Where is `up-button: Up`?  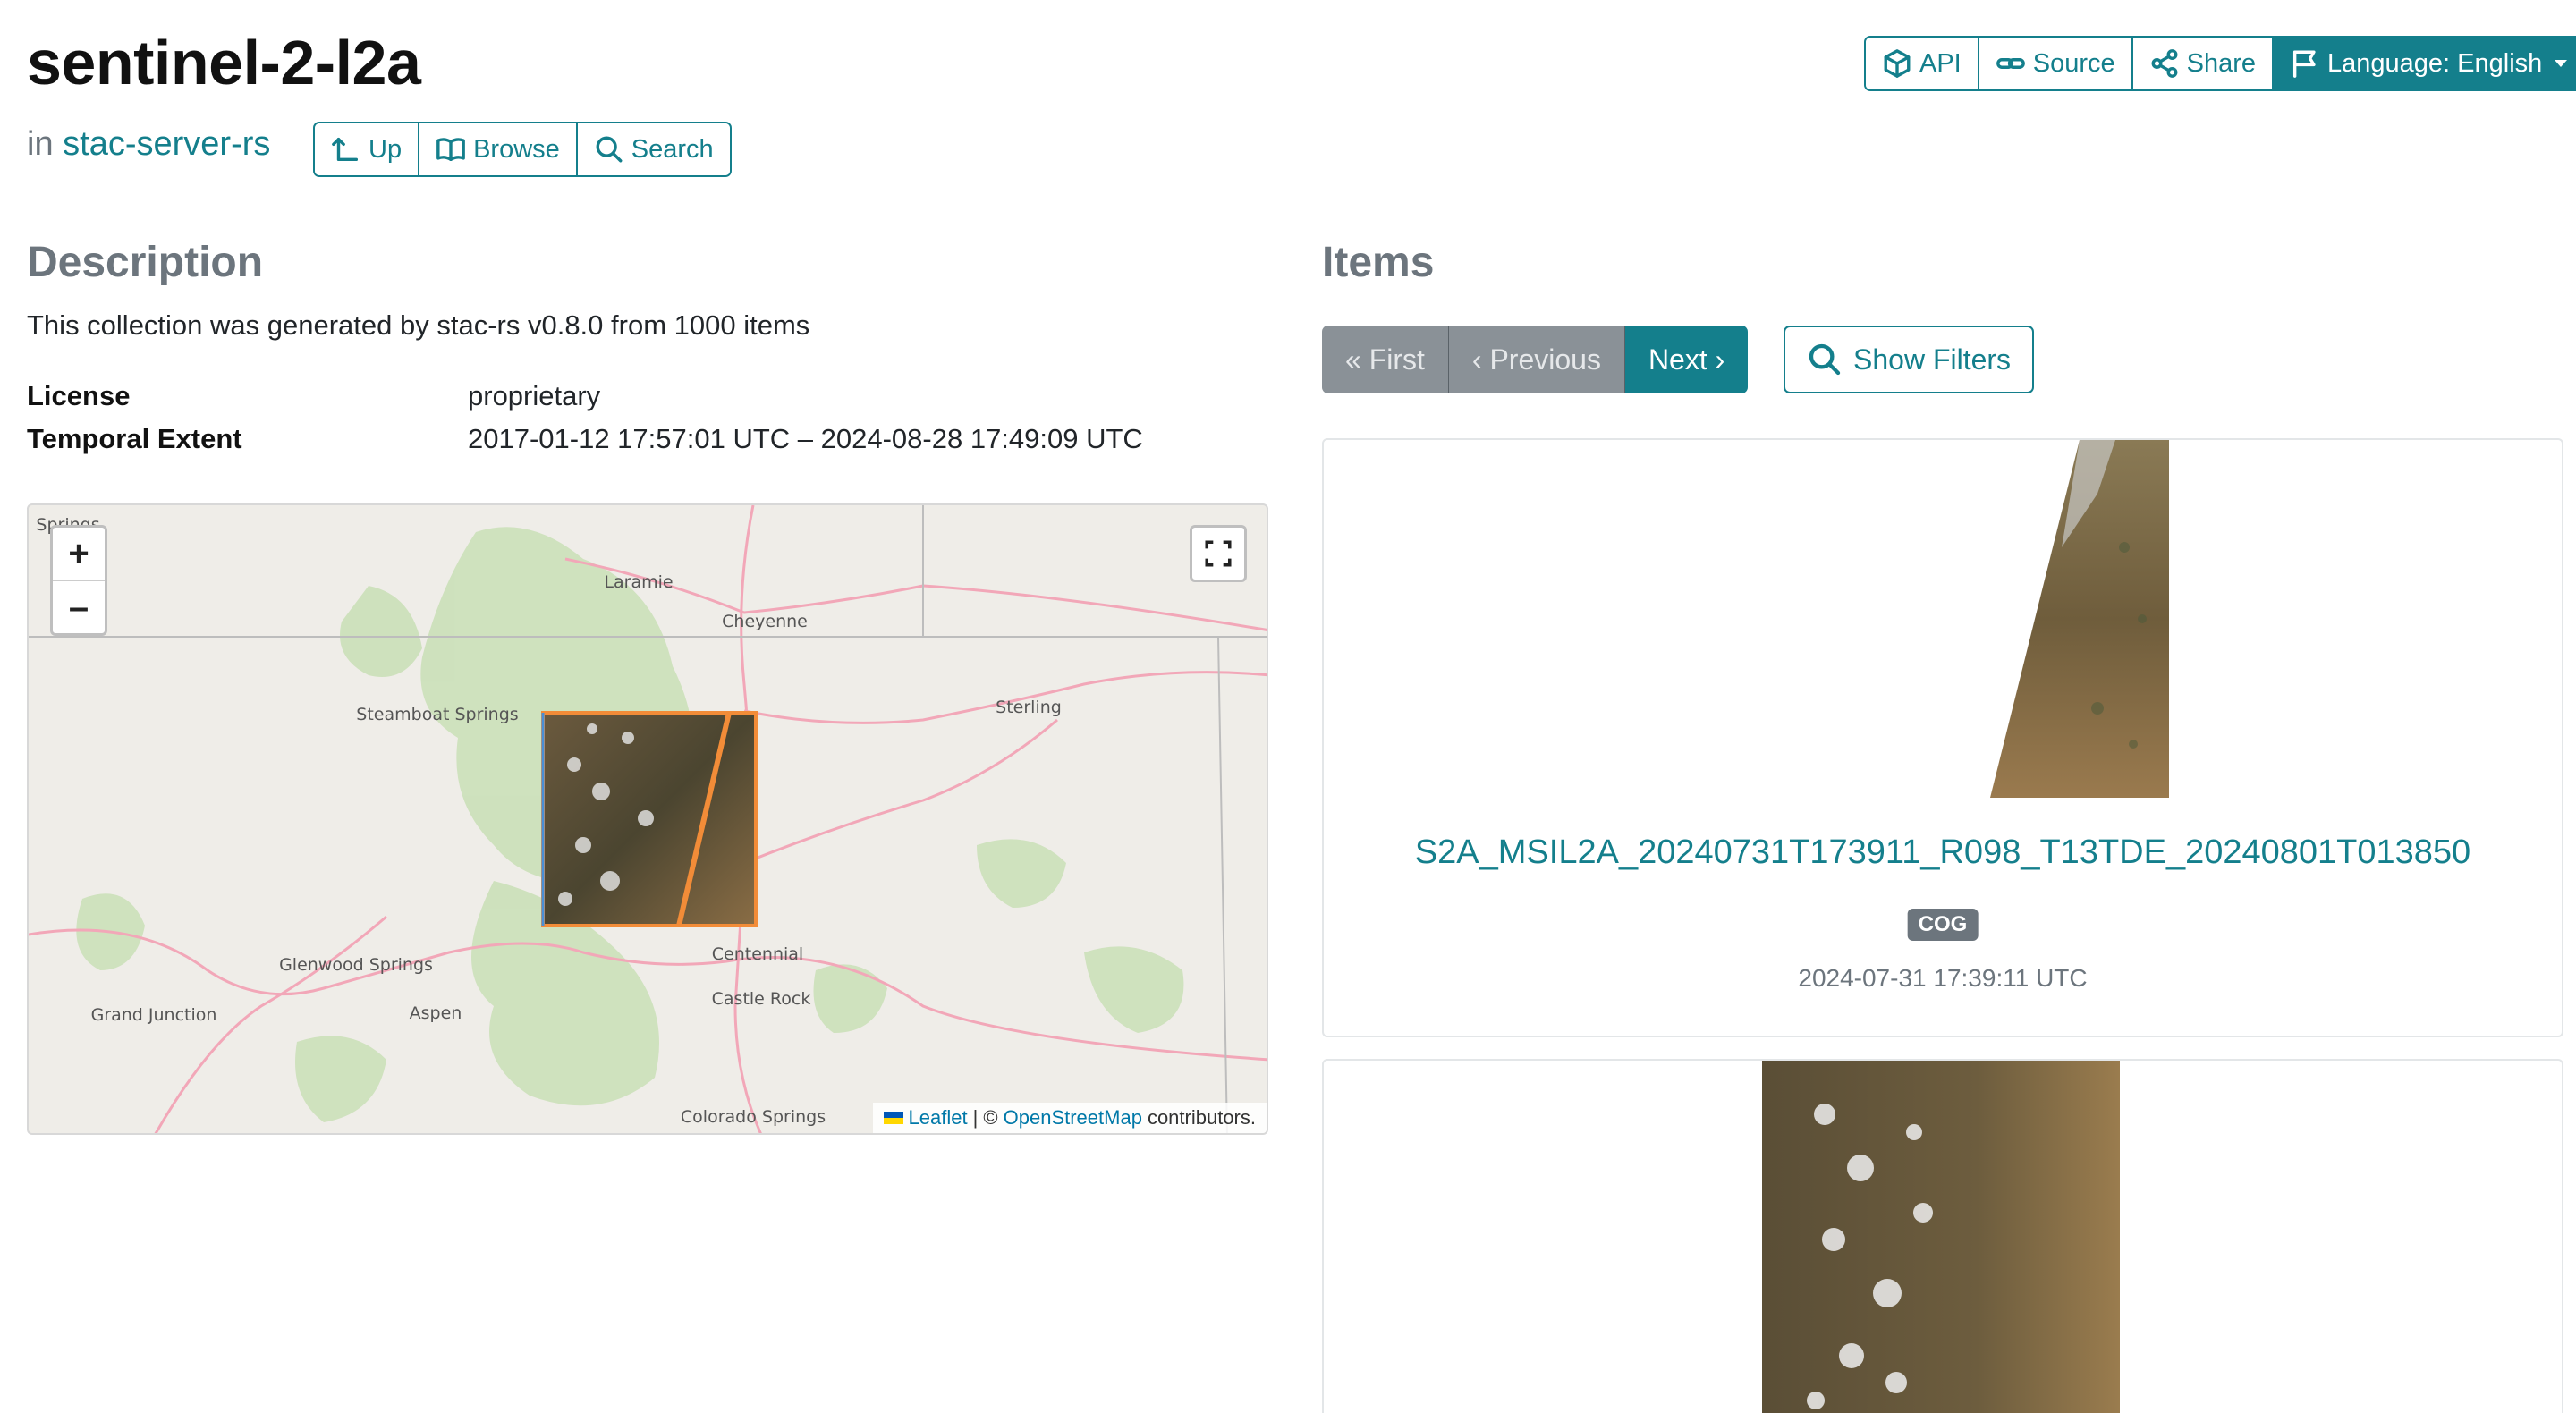
up-button: Up is located at coordinates (367, 149).